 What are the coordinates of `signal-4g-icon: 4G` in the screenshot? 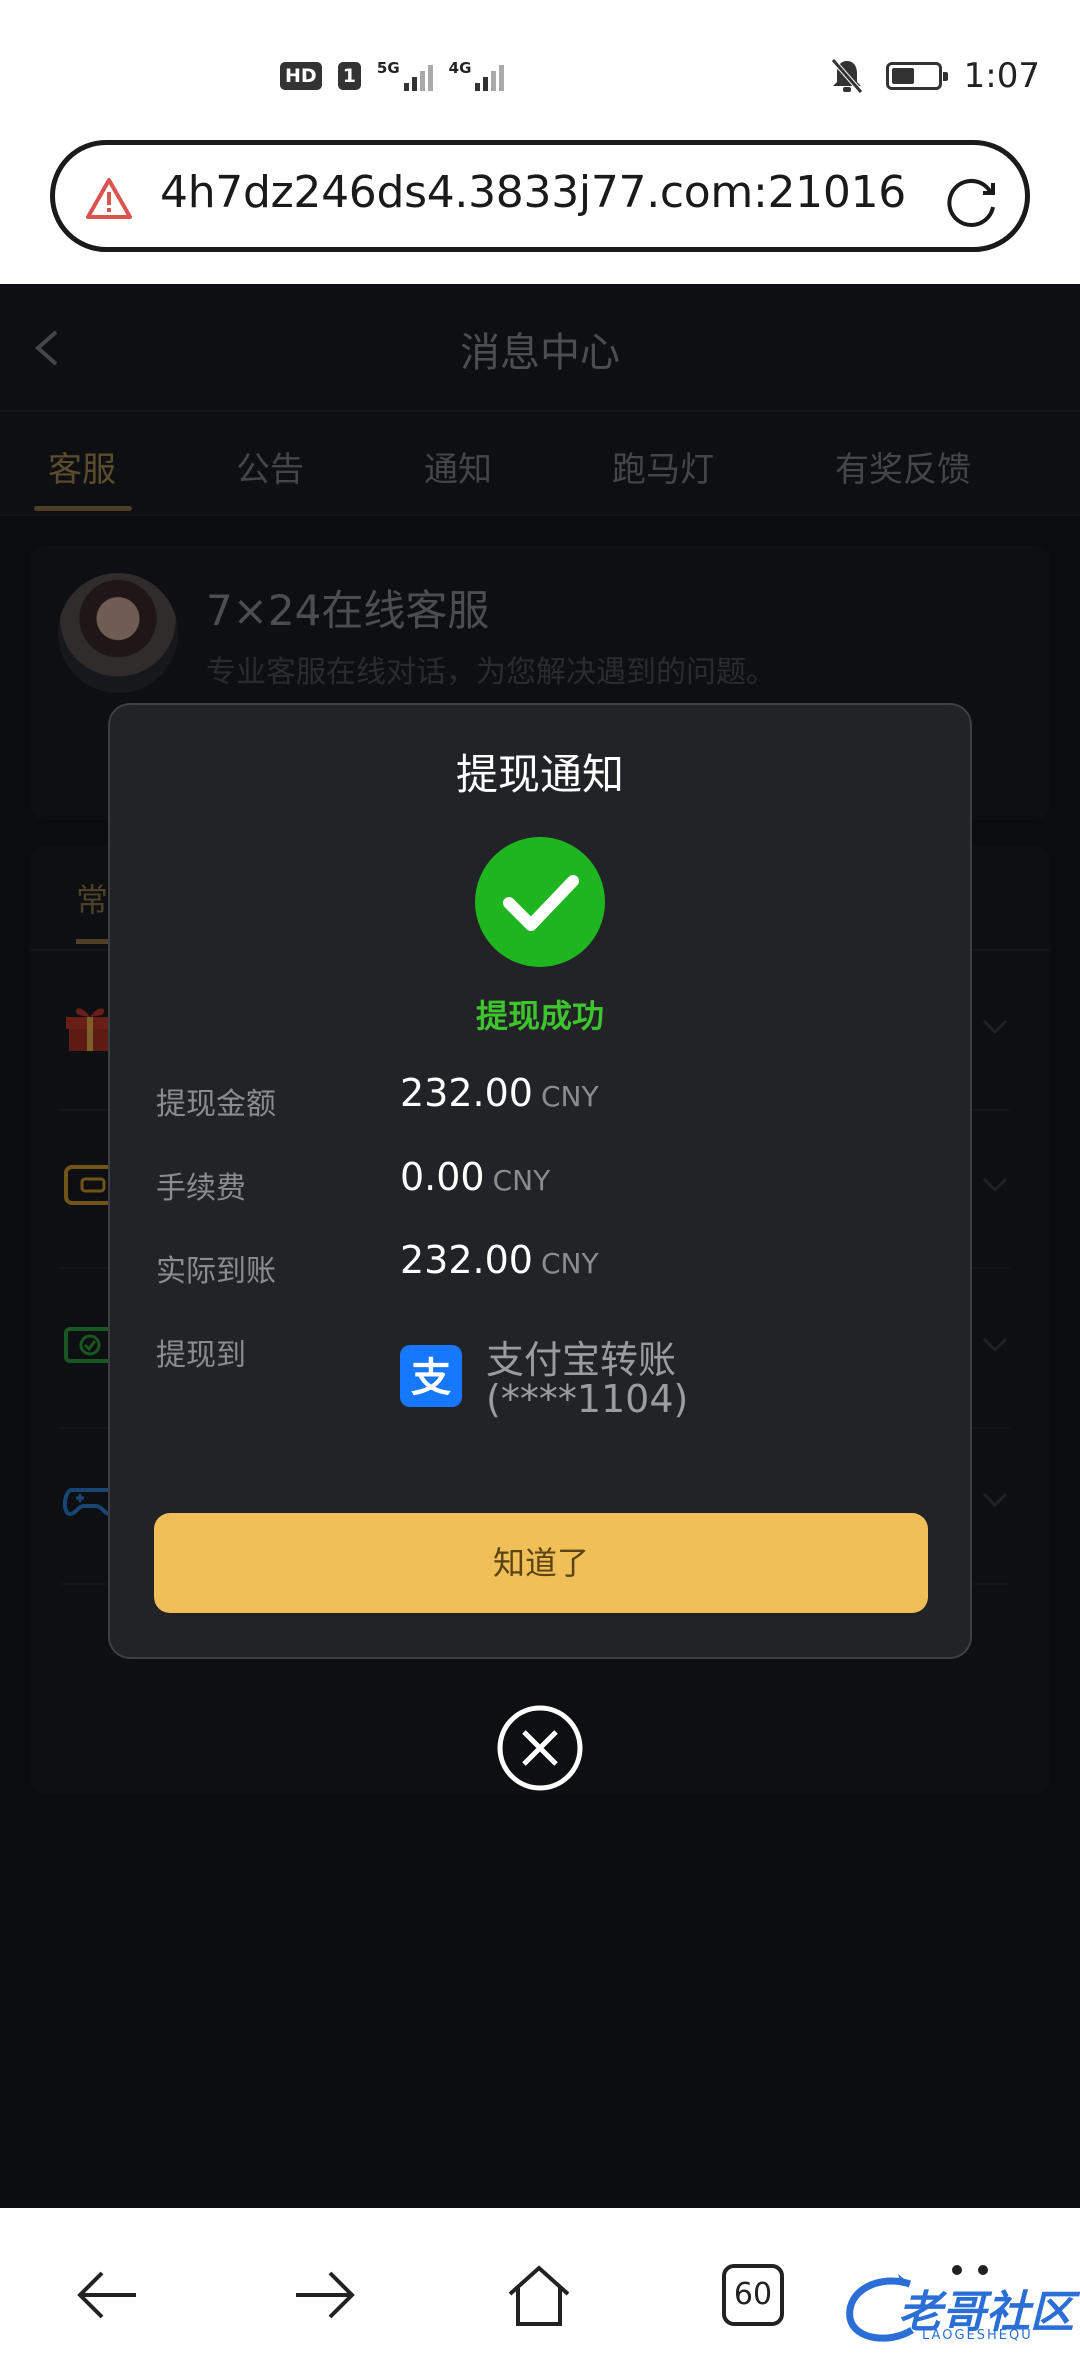 It's located at (477, 76).